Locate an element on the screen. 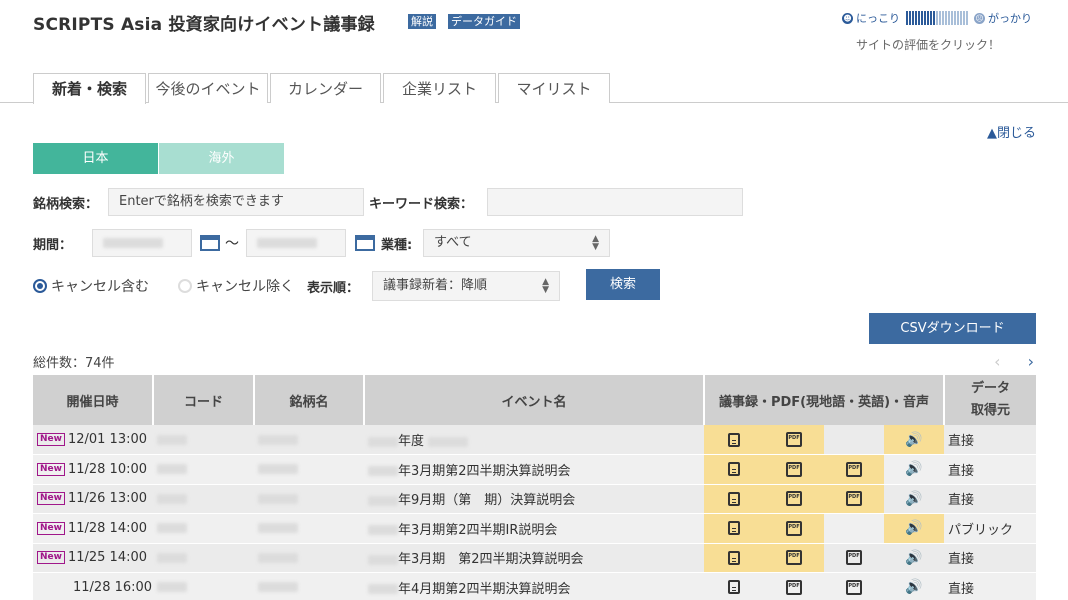 Image resolution: width=1068 pixels, height=600 pixels. guide-tag-explanation: 解説 is located at coordinates (422, 21).